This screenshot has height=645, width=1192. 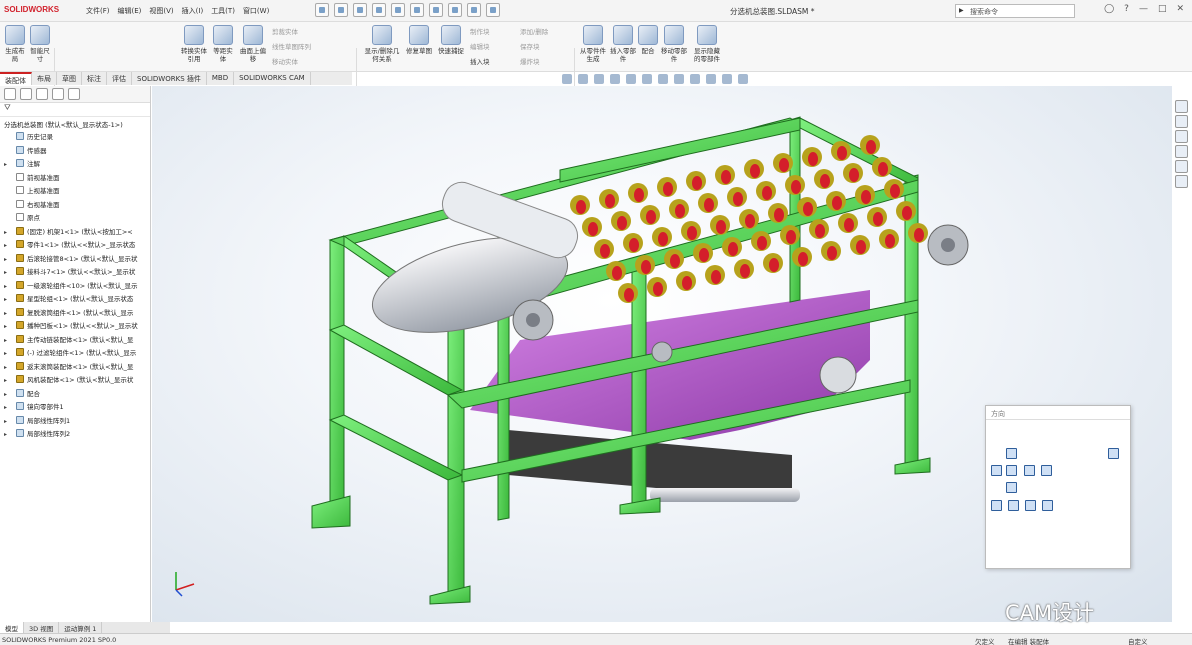 What do you see at coordinates (631, 79) in the screenshot?
I see `dynamic-annotation-icon` at bounding box center [631, 79].